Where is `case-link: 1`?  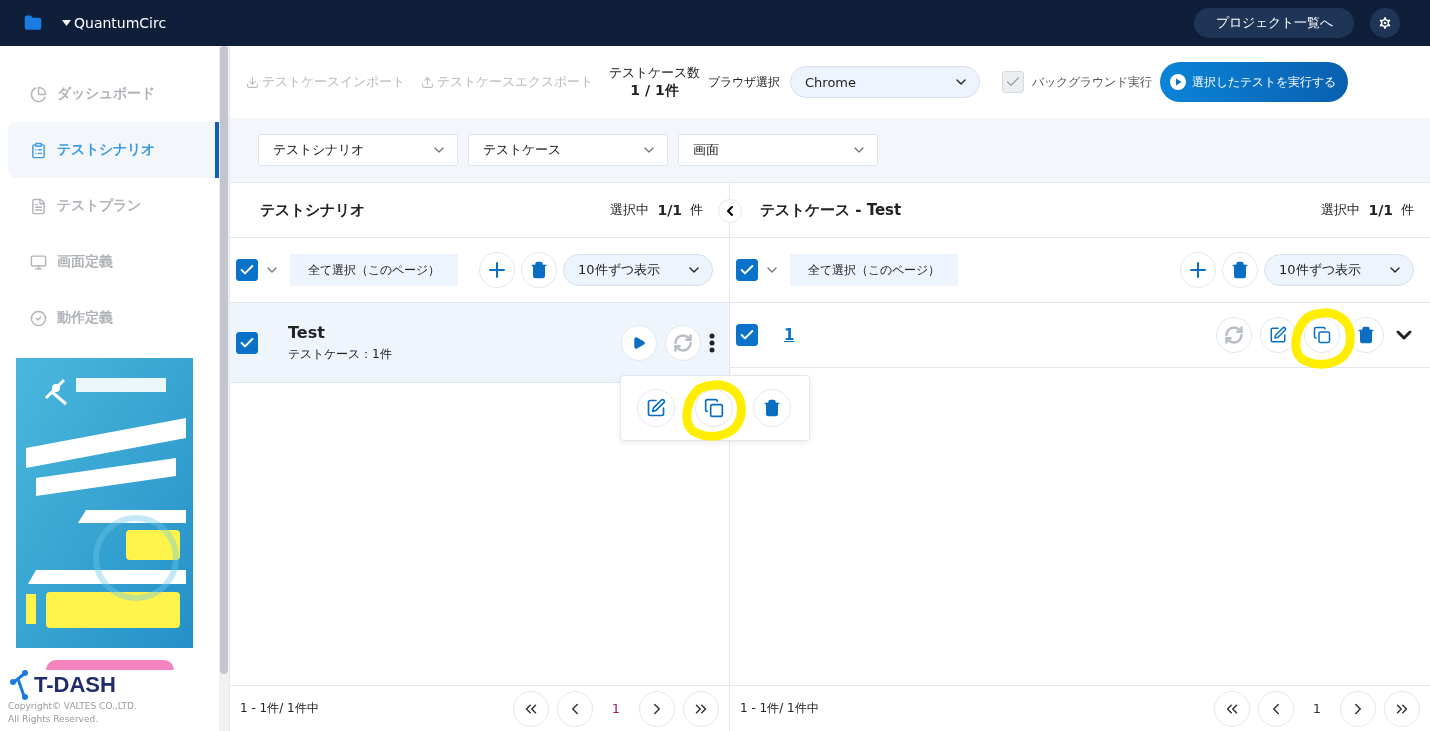
case-link: 1 is located at coordinates (789, 335).